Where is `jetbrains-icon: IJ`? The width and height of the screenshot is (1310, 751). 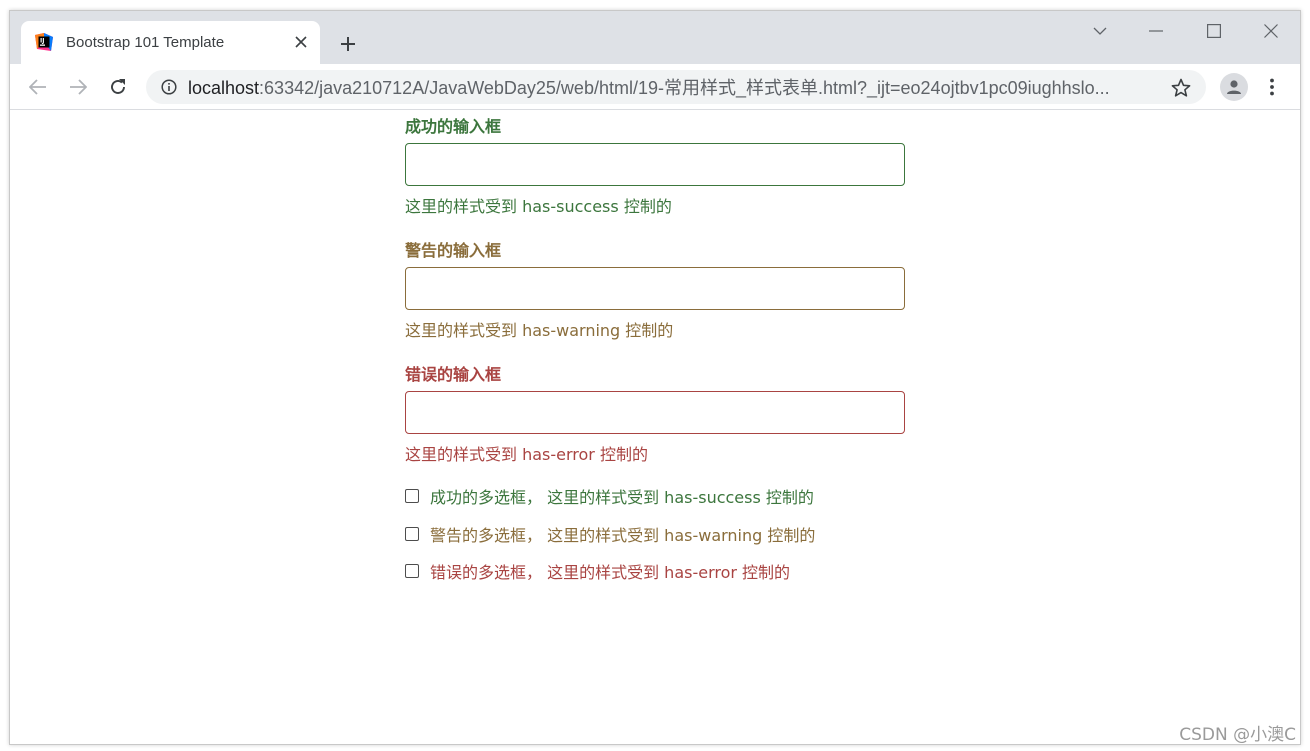
jetbrains-icon: IJ is located at coordinates (44, 42).